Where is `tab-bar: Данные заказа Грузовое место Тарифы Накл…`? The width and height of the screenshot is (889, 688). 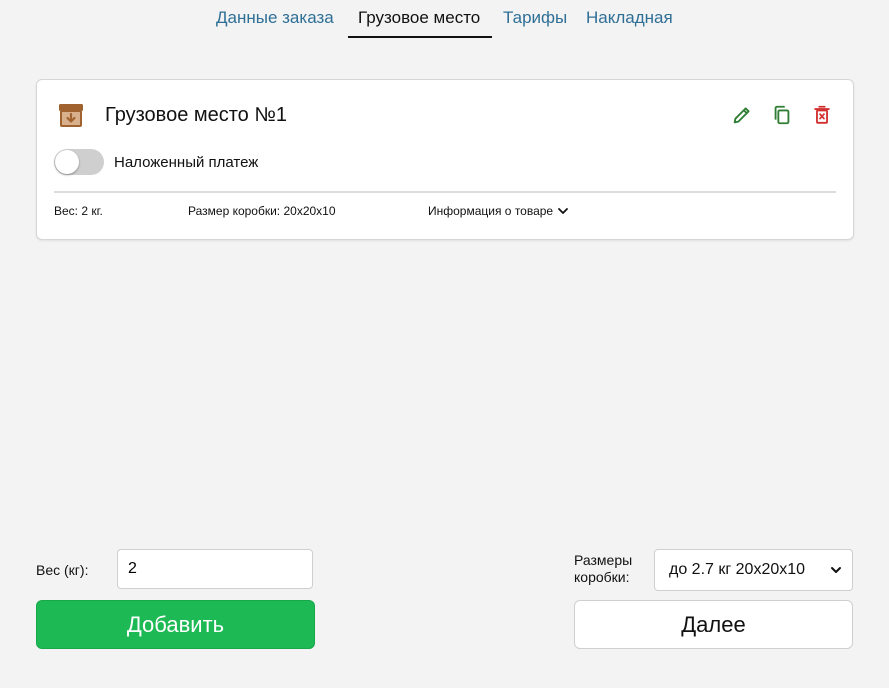 tab-bar: Данные заказа Грузовое место Тарифы Накл… is located at coordinates (444, 20).